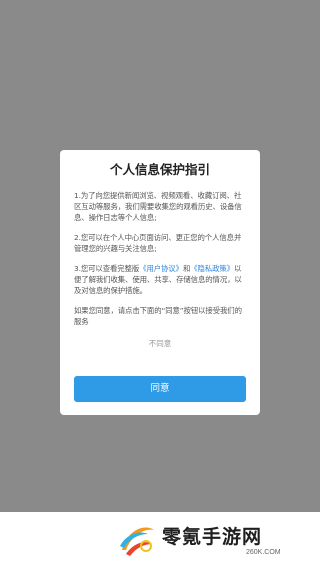  What do you see at coordinates (137, 541) in the screenshot?
I see `brand-logo-icon` at bounding box center [137, 541].